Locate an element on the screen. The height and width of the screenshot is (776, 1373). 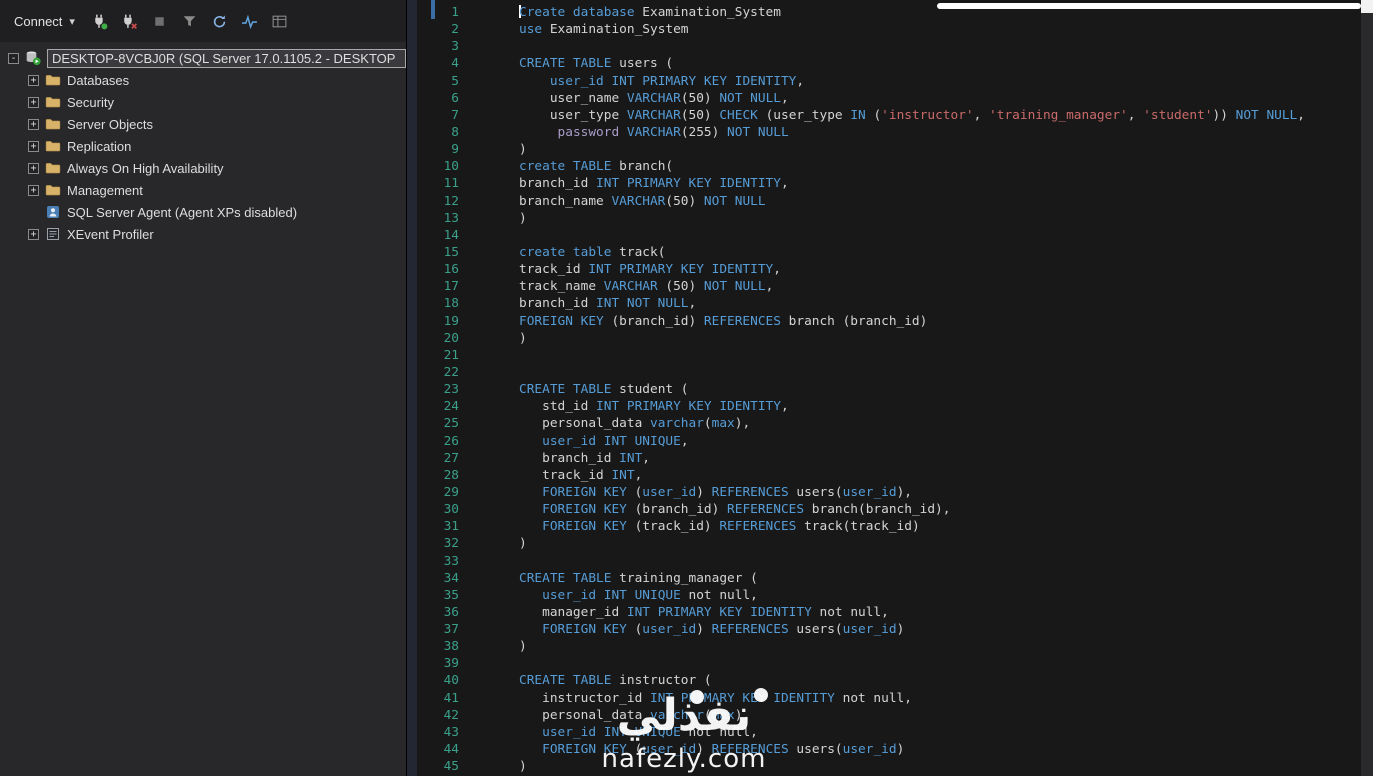
code-text: track_id INT, is located at coordinates (581, 475).